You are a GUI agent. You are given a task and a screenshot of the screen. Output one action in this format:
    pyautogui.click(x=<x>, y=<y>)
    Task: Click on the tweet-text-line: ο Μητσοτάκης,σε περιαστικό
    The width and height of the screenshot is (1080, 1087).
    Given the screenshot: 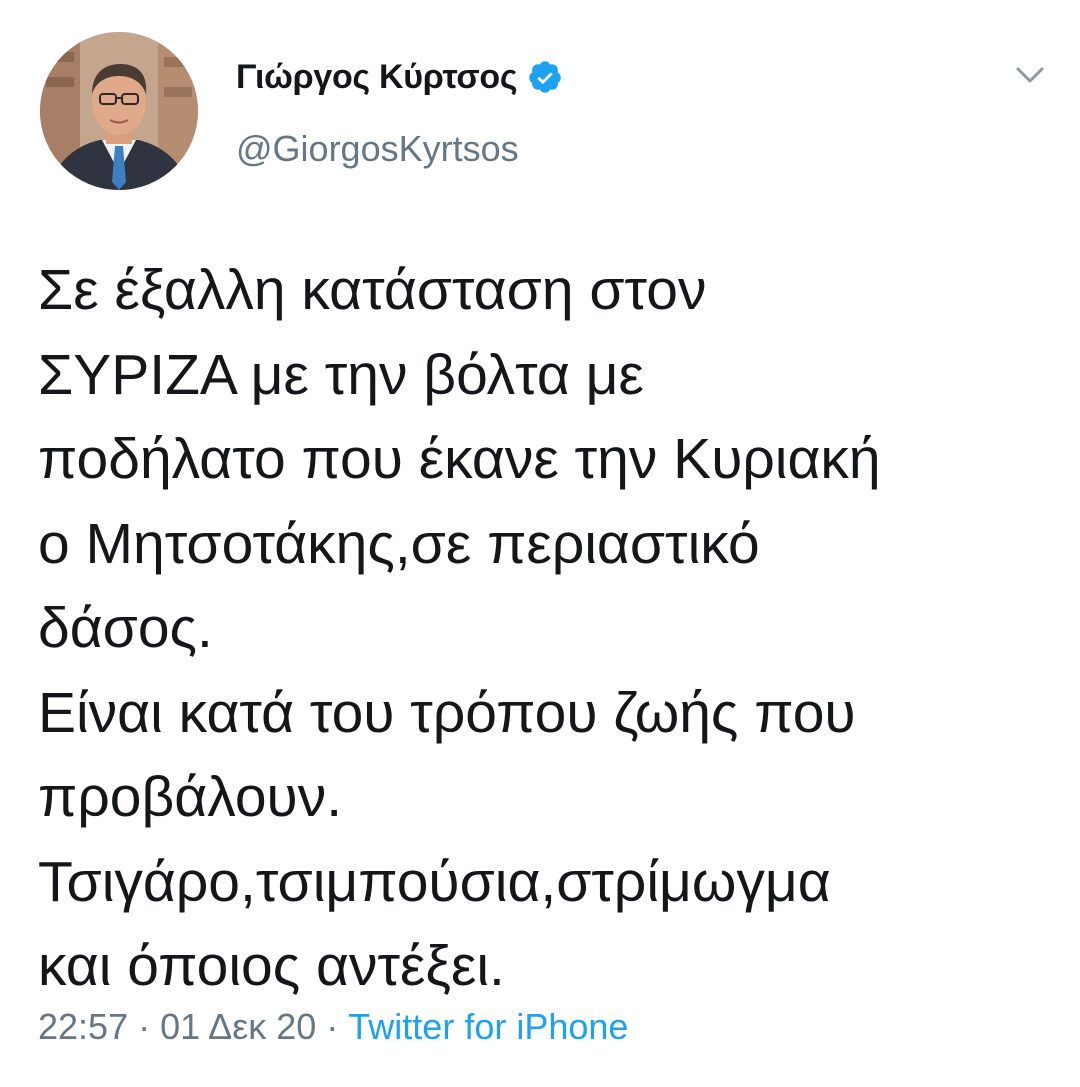 What is the action you would take?
    pyautogui.click(x=399, y=543)
    